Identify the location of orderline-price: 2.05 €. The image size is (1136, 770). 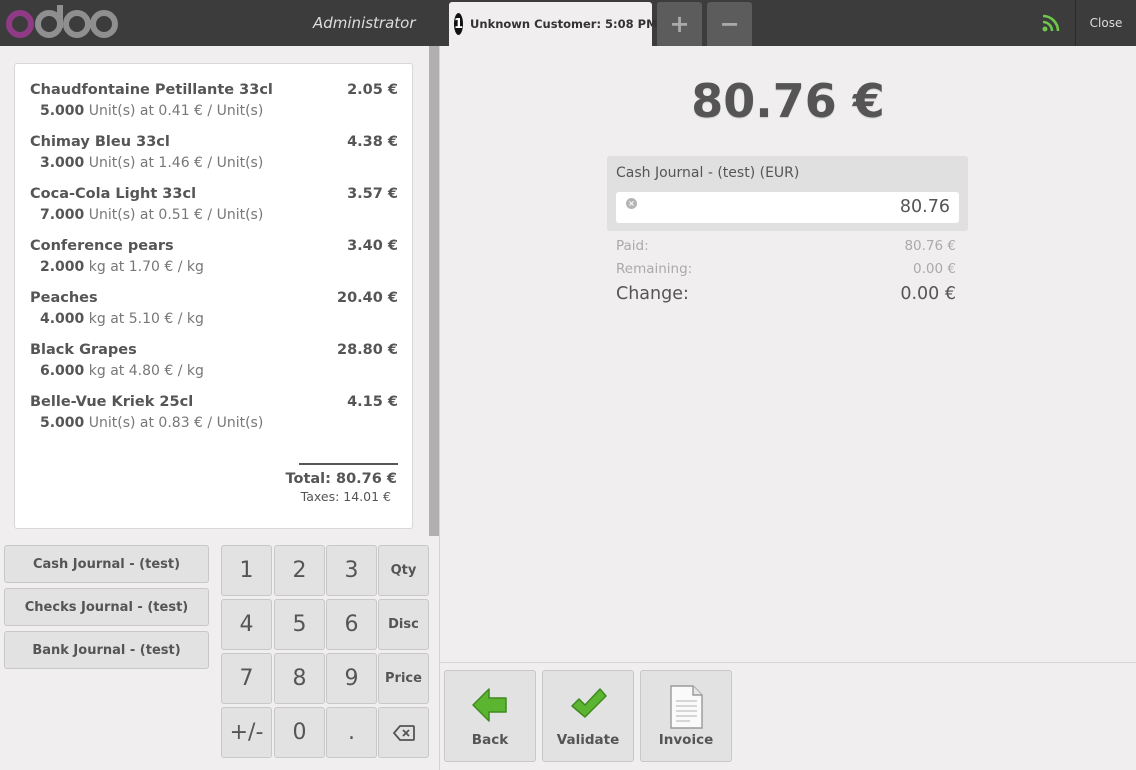
(372, 90).